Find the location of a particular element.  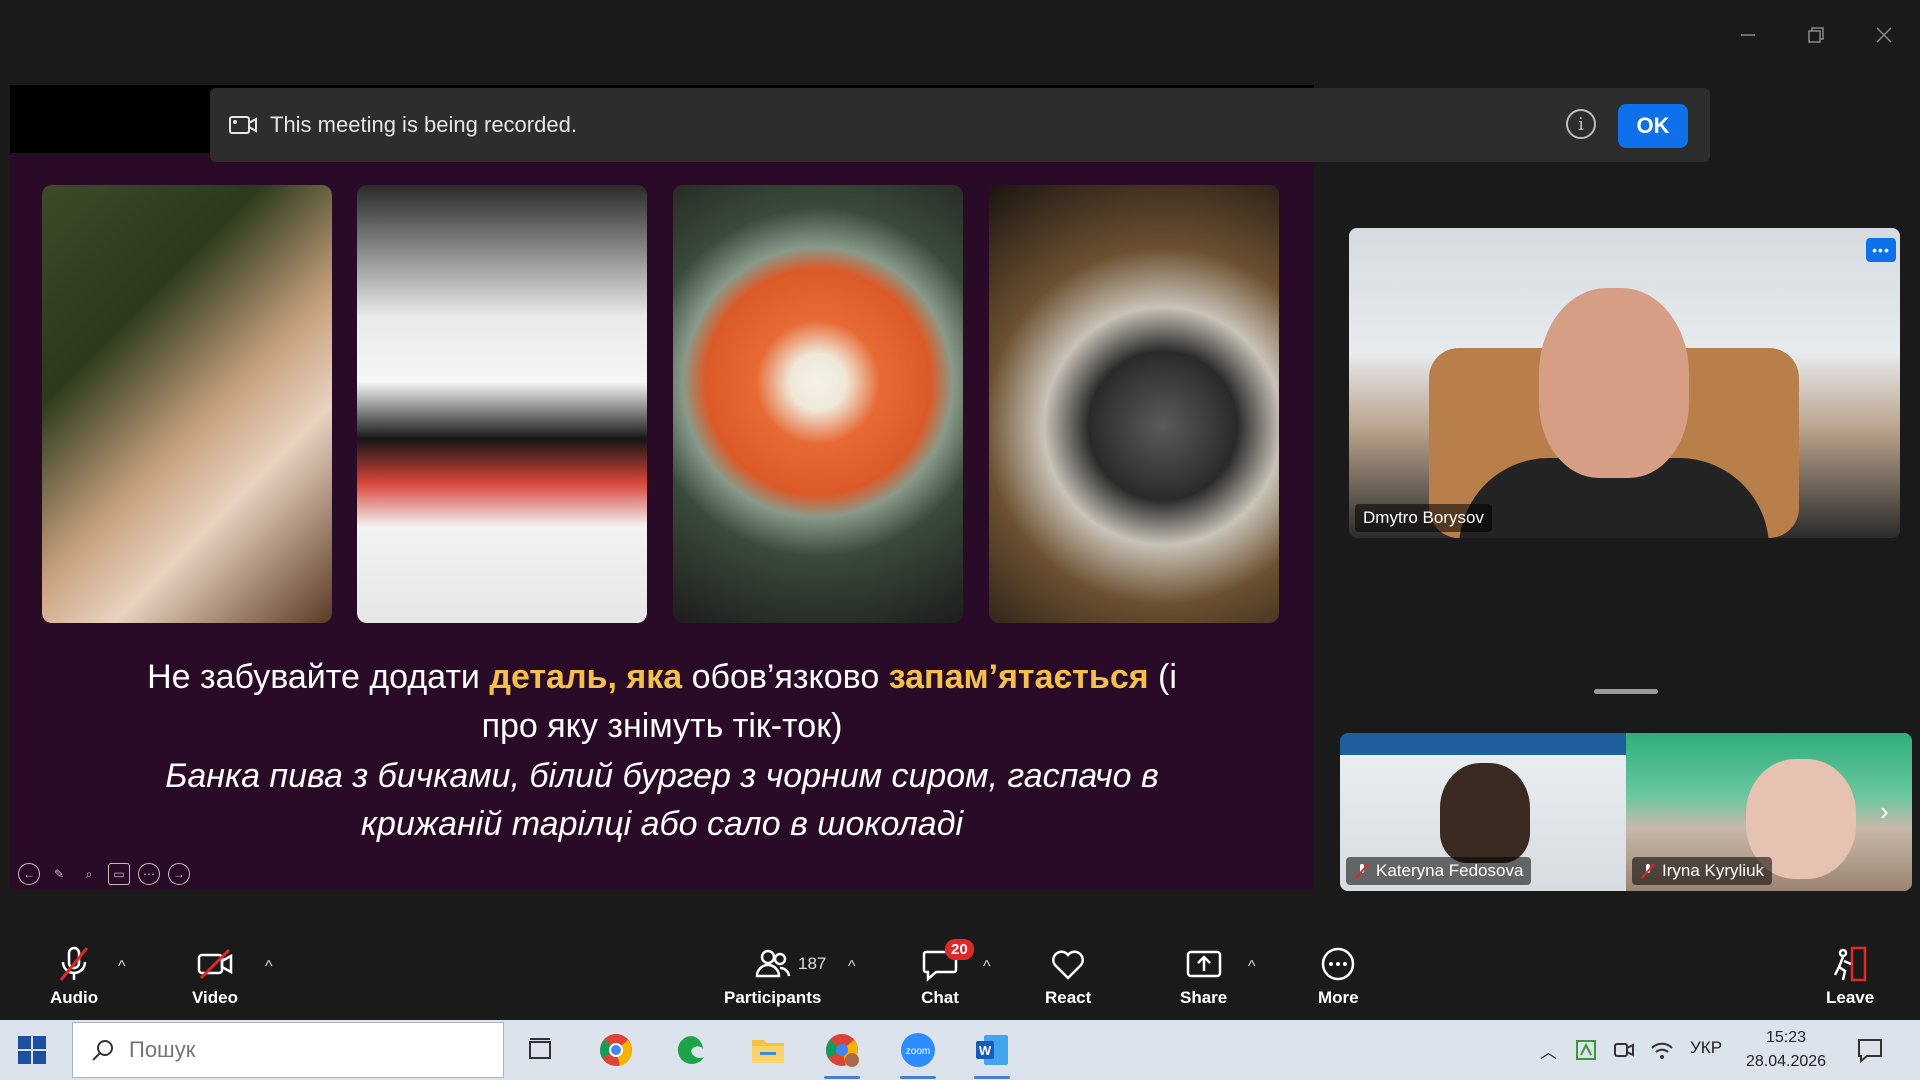

react-button: React is located at coordinates (1068, 976).